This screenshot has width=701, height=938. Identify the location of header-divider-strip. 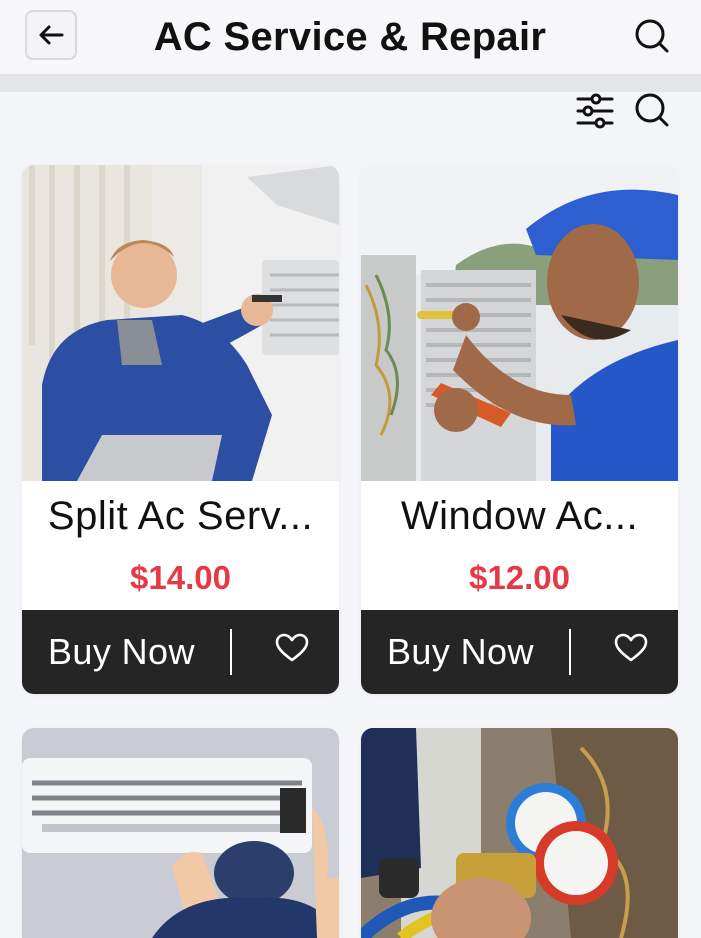
(350, 83).